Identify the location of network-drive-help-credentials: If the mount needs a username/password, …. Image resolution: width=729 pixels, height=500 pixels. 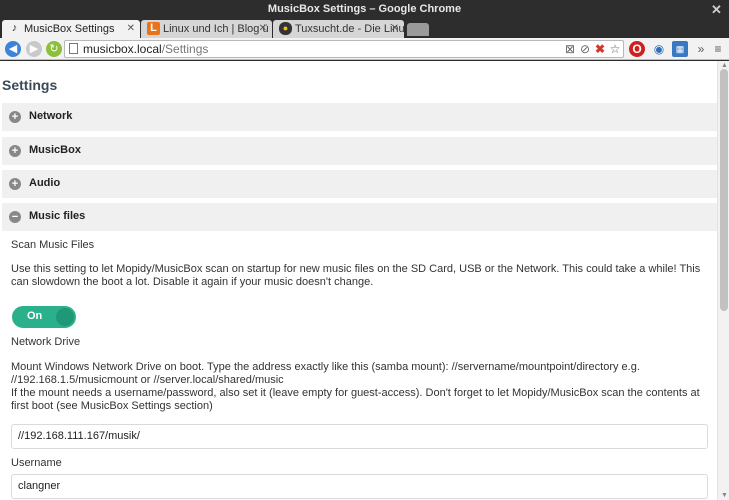
(355, 399).